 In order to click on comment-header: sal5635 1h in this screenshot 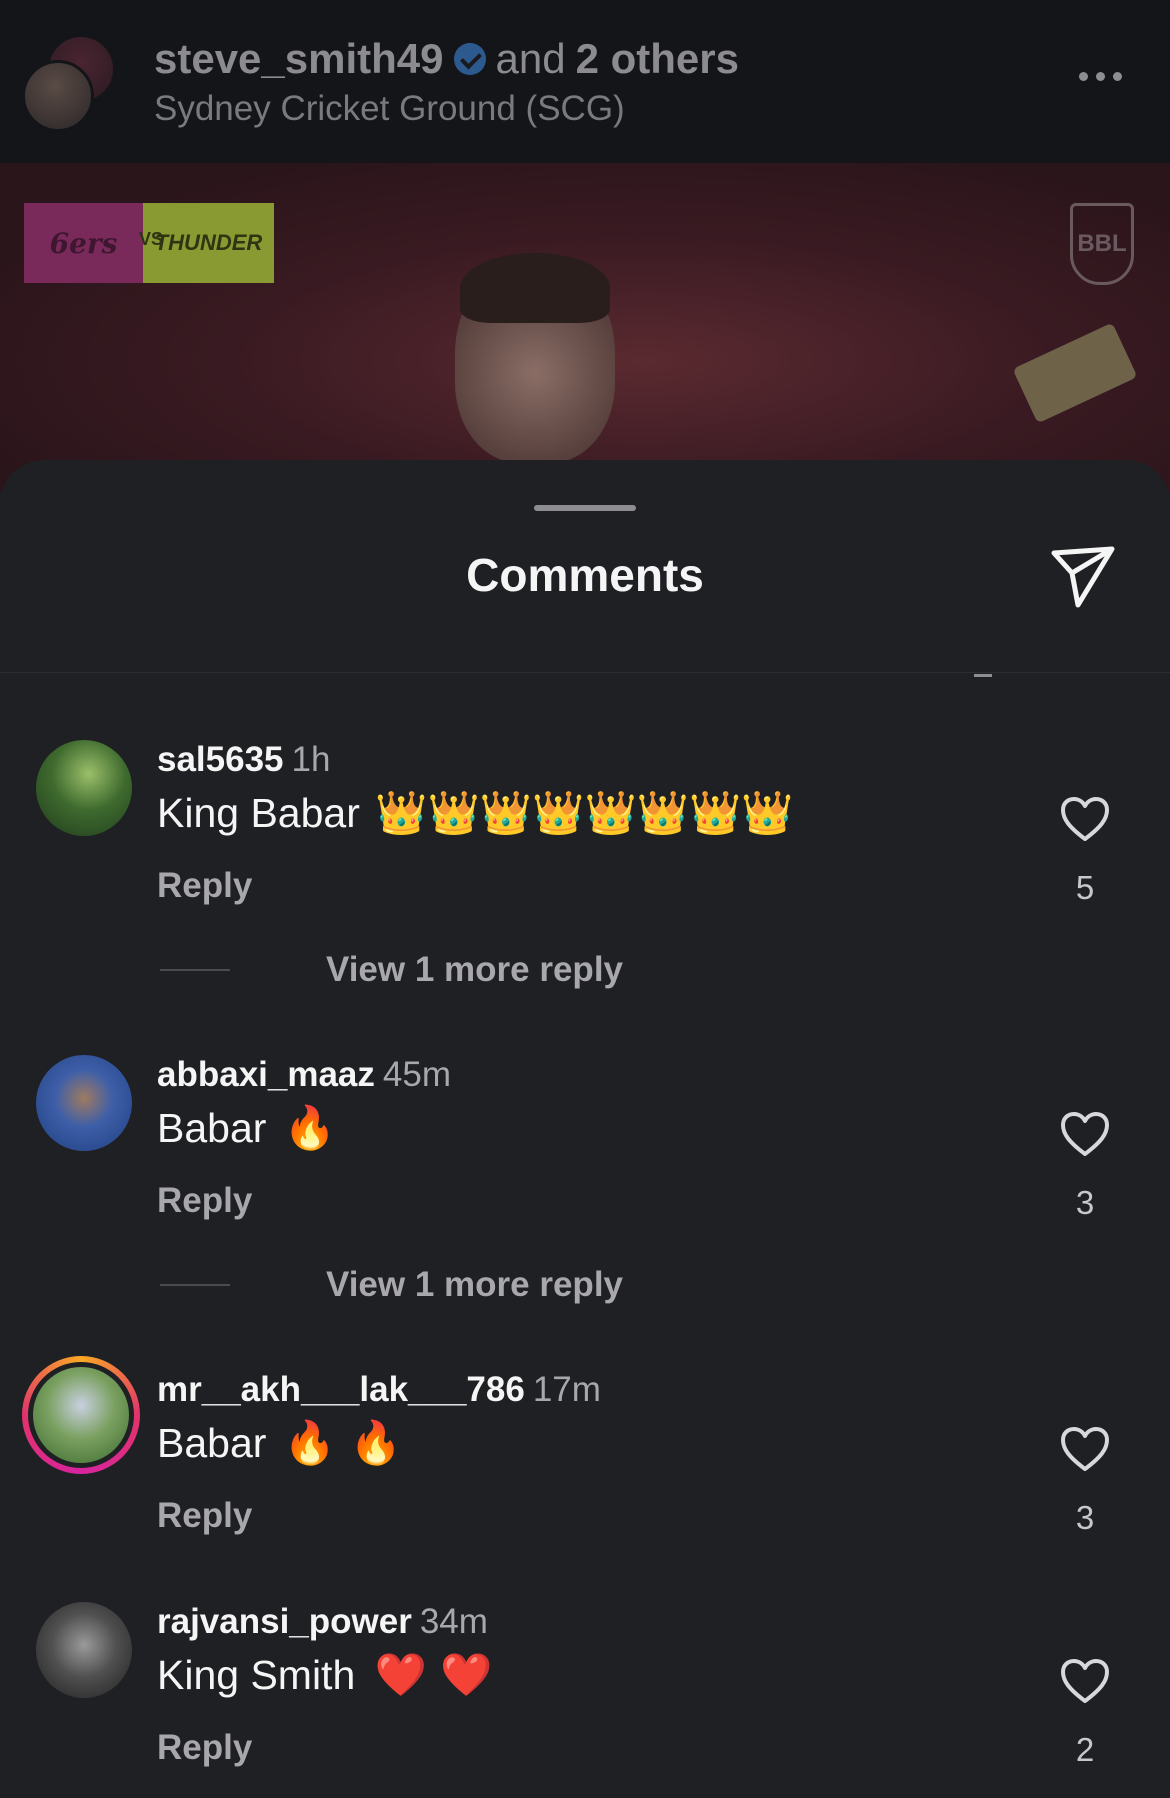, I will do `click(592, 760)`.